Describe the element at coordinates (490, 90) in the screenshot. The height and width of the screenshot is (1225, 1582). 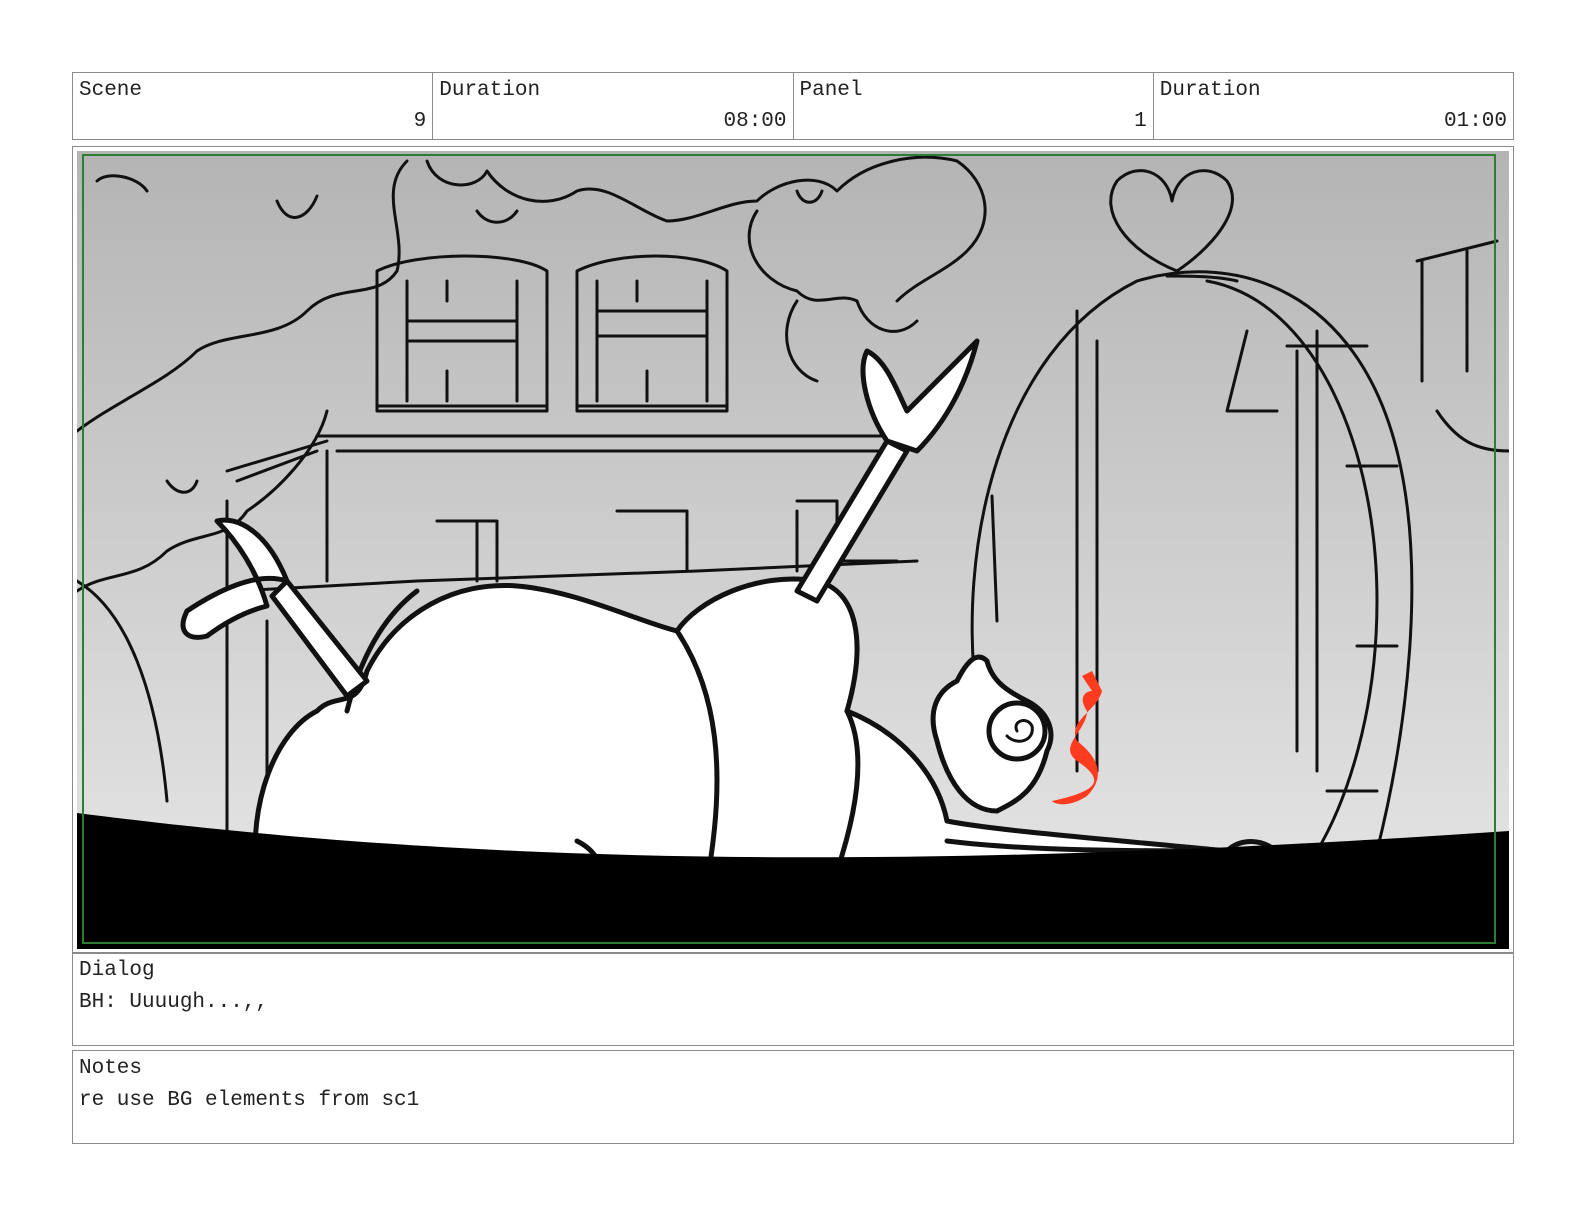
I see `scene-duration-label: Duration` at that location.